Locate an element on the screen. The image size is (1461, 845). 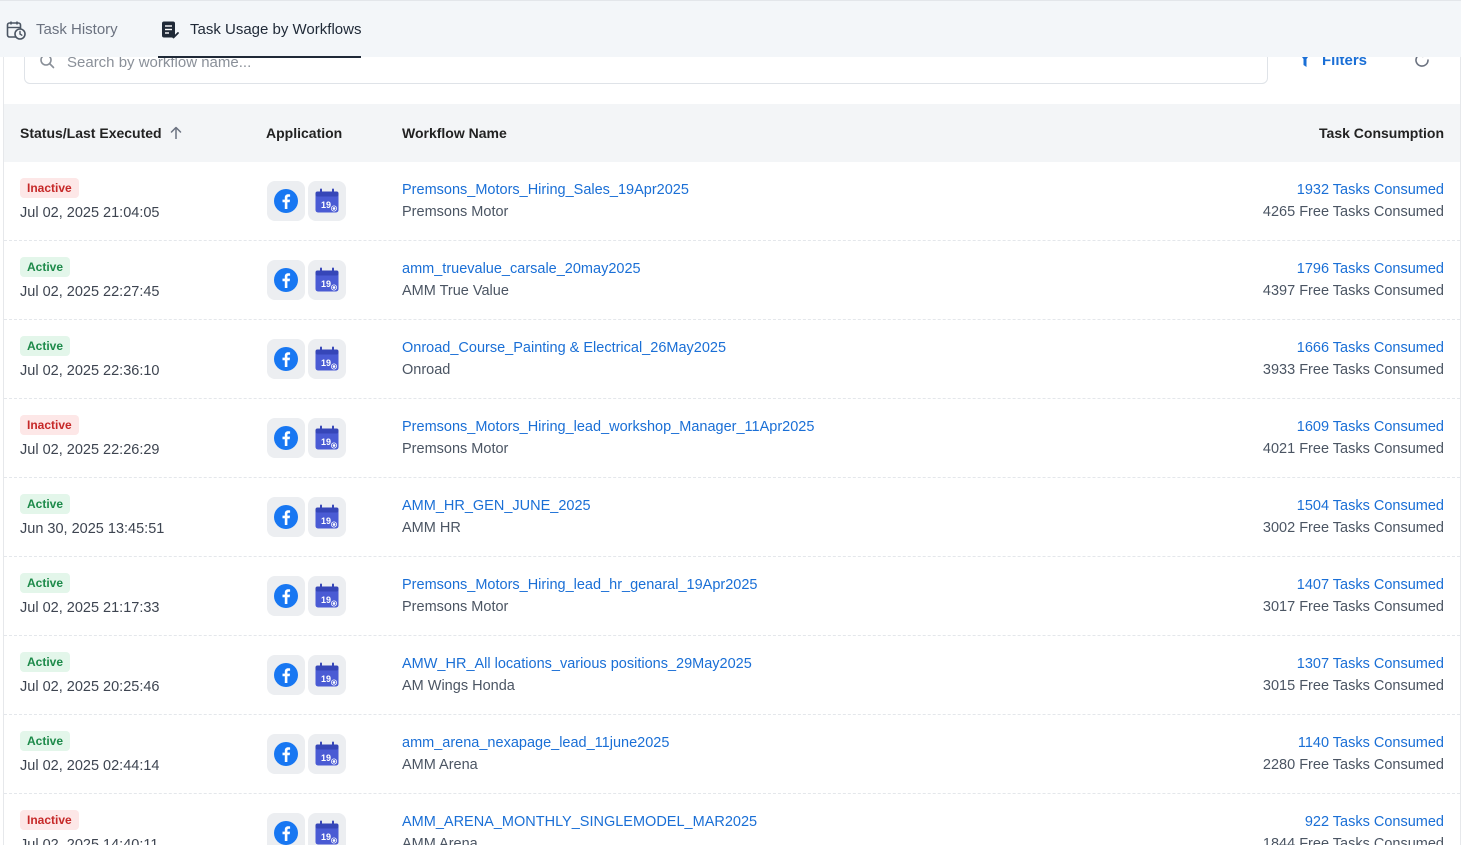
workflow-name-link: amm_truevalue_carsale_20may2025 is located at coordinates (521, 269).